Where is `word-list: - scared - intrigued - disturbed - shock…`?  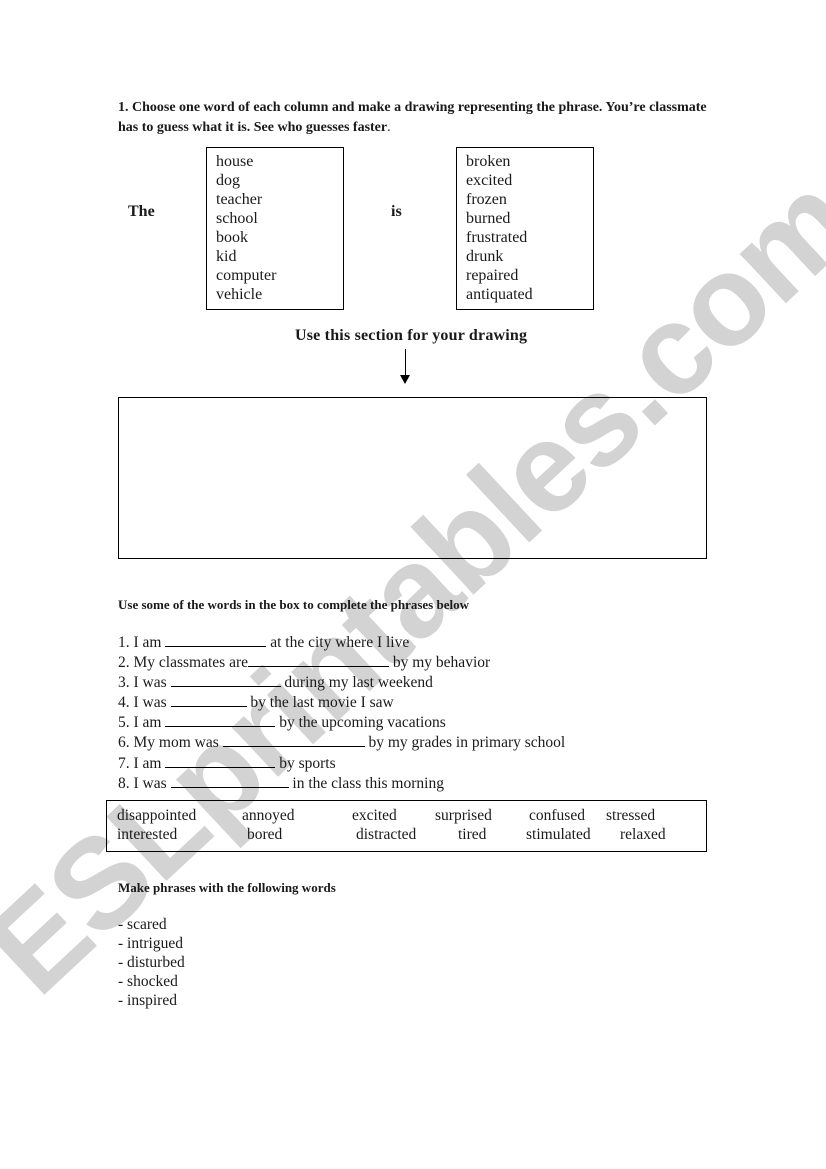 word-list: - scared - intrigued - disturbed - shock… is located at coordinates (151, 962).